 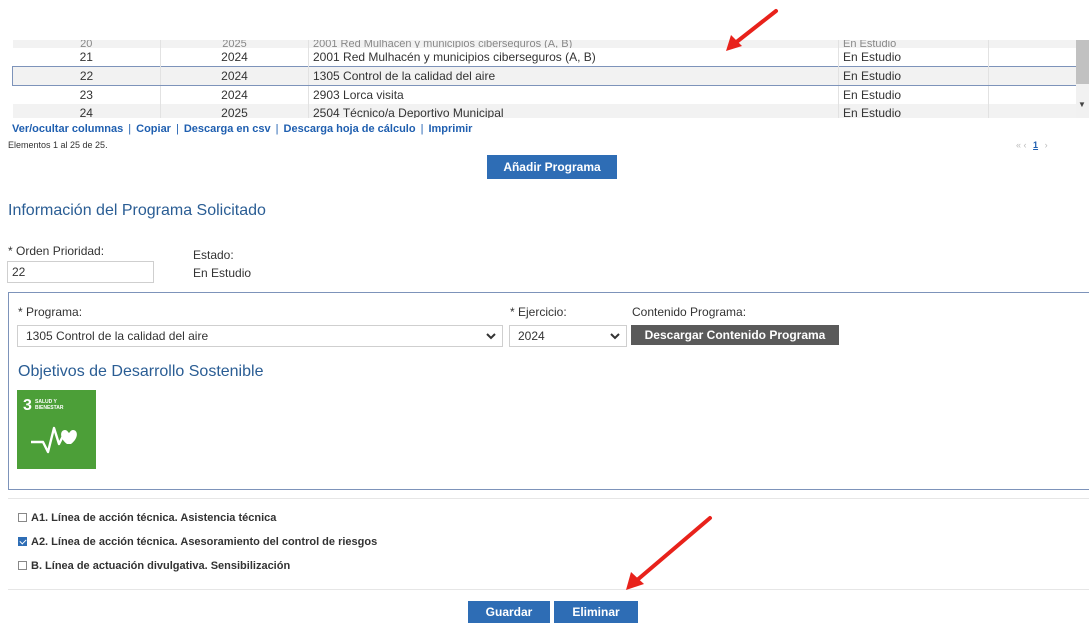 What do you see at coordinates (86, 76) in the screenshot?
I see `cell-order: 22` at bounding box center [86, 76].